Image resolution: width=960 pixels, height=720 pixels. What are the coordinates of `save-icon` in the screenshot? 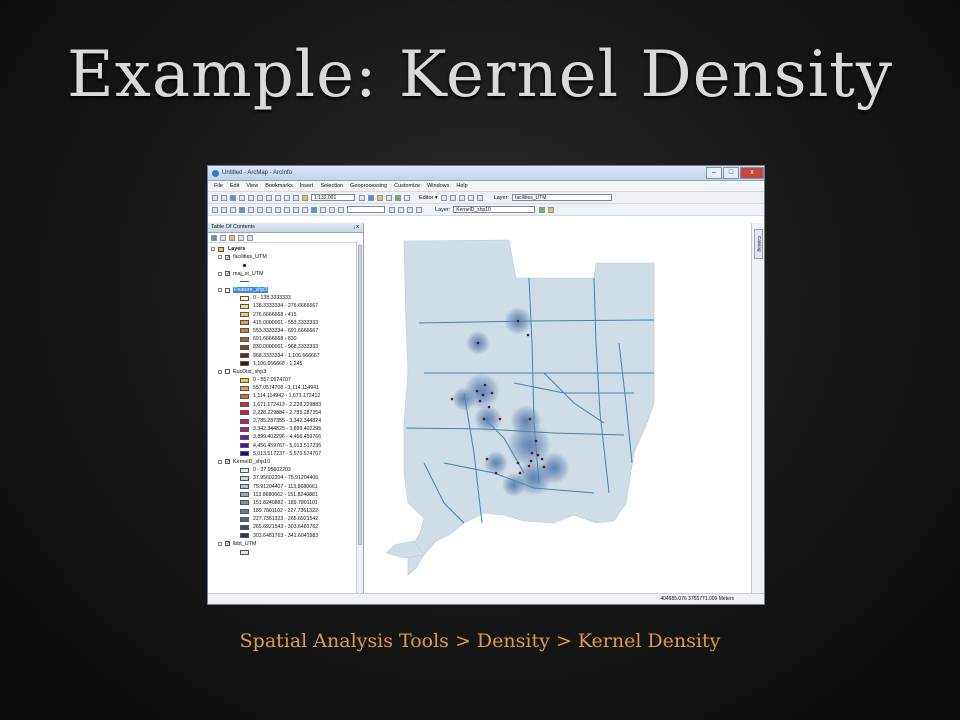 It's located at (233, 197).